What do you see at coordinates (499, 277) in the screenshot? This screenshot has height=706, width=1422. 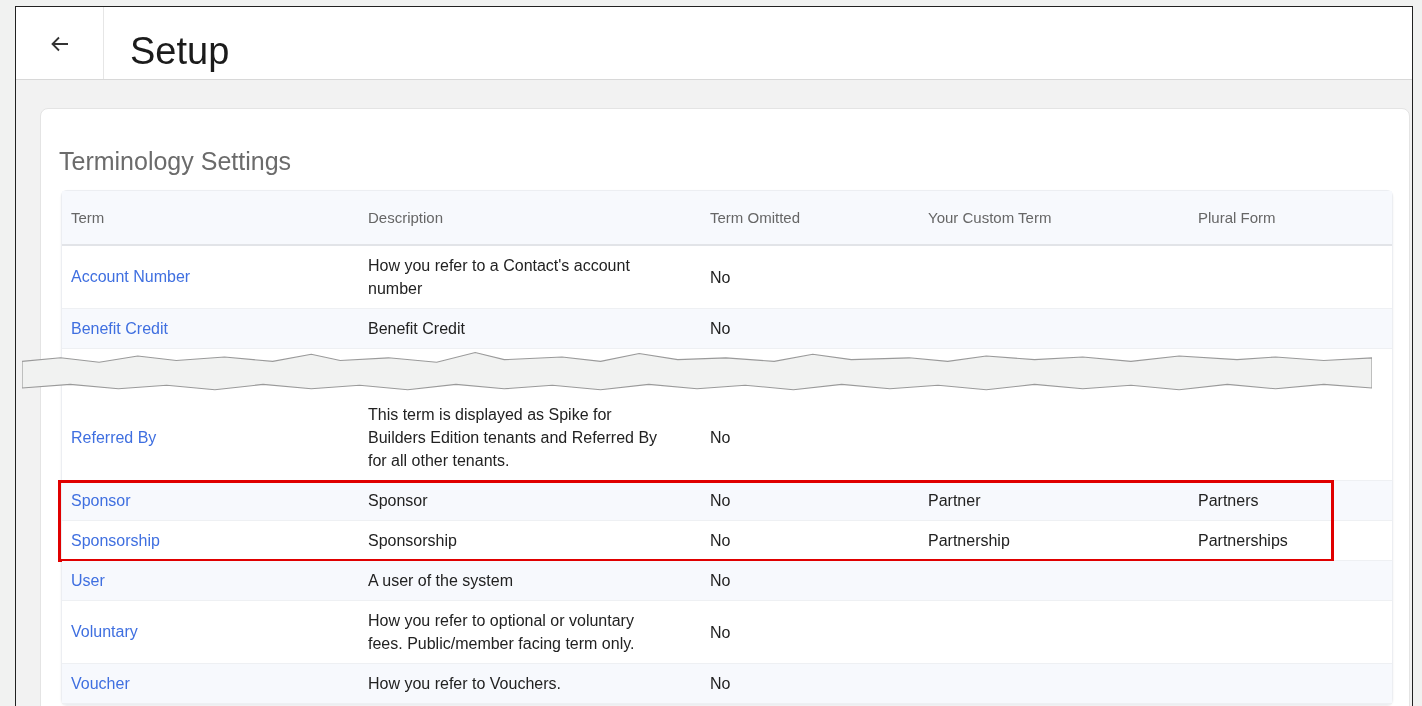 I see `description-cell-text: How you refer to a Contact's account number` at bounding box center [499, 277].